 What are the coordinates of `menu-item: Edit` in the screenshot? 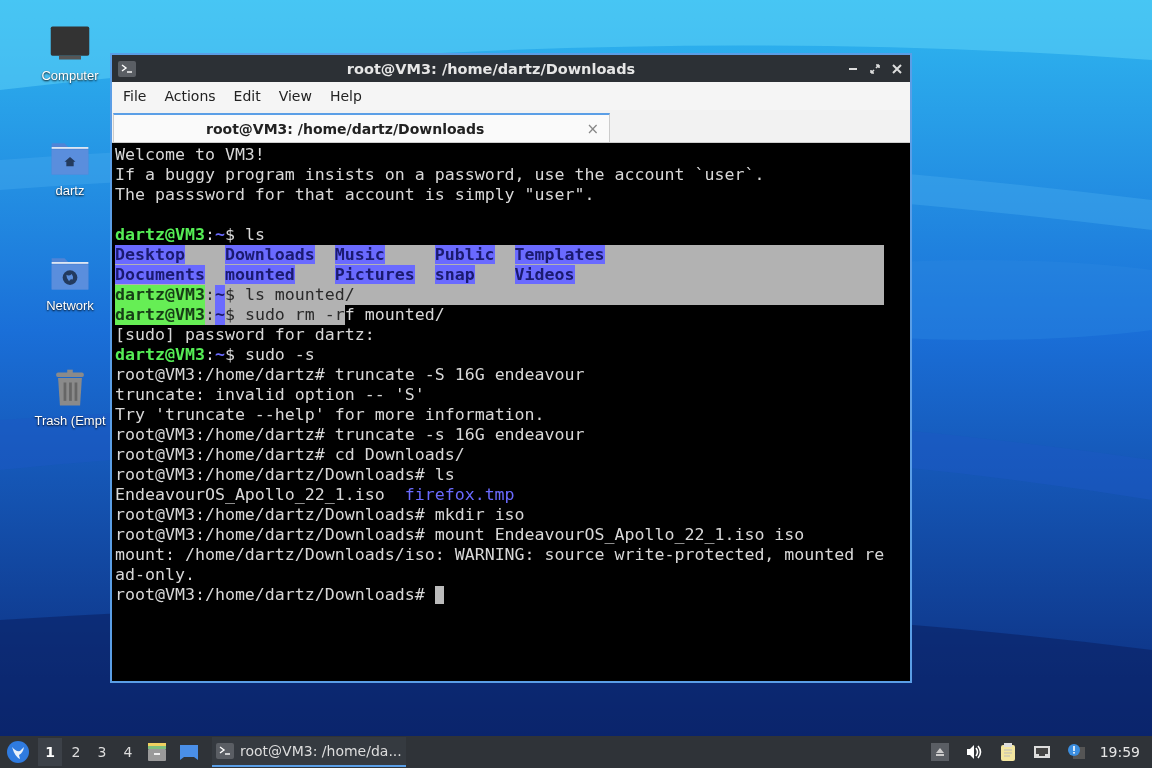 It's located at (247, 96).